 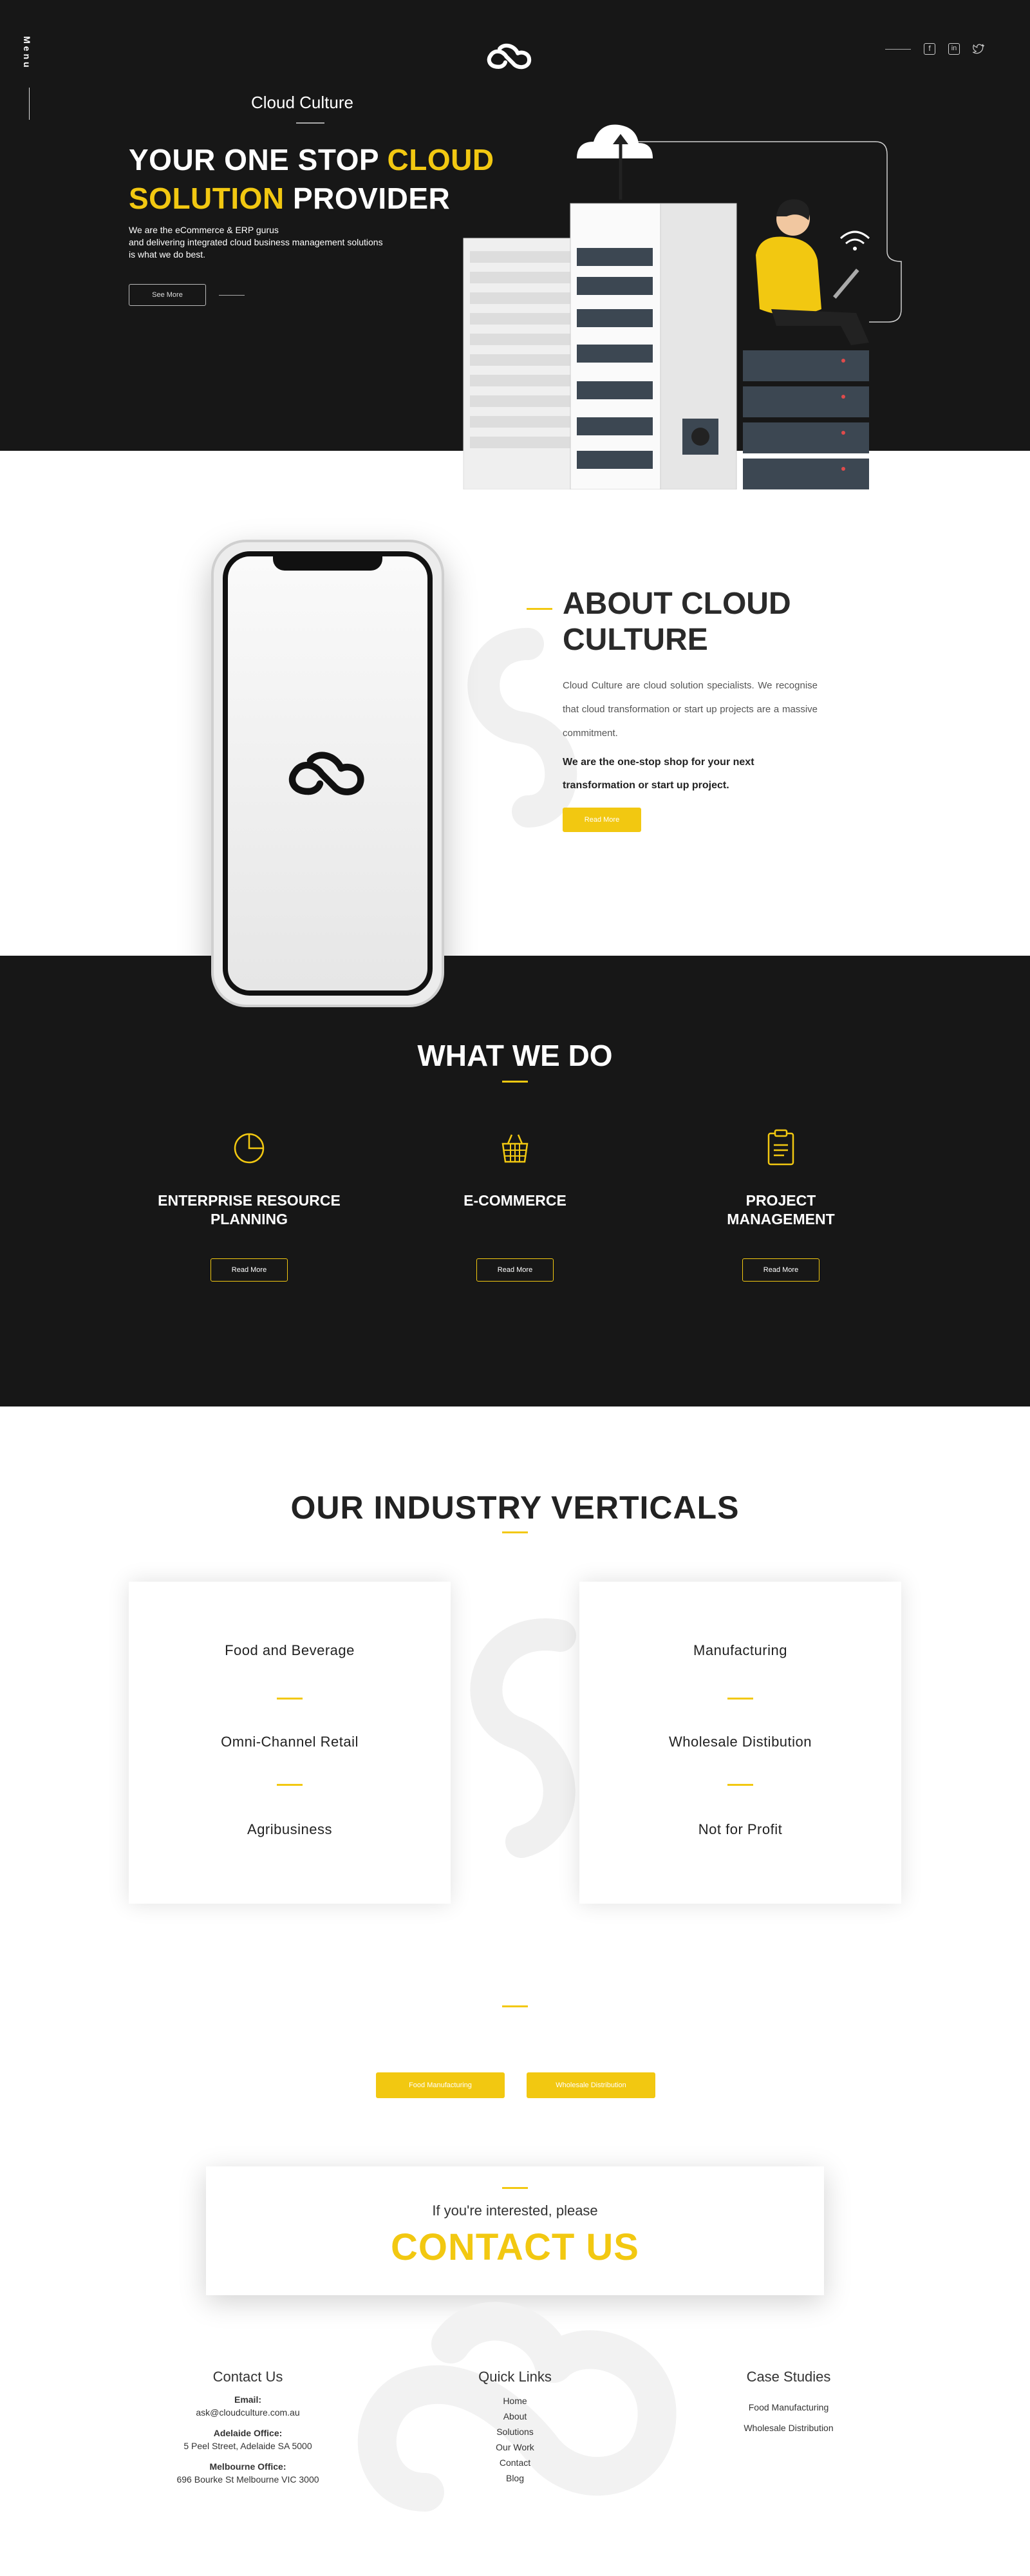 What do you see at coordinates (788, 2377) in the screenshot?
I see `footer-case-studies-title: Case Studies` at bounding box center [788, 2377].